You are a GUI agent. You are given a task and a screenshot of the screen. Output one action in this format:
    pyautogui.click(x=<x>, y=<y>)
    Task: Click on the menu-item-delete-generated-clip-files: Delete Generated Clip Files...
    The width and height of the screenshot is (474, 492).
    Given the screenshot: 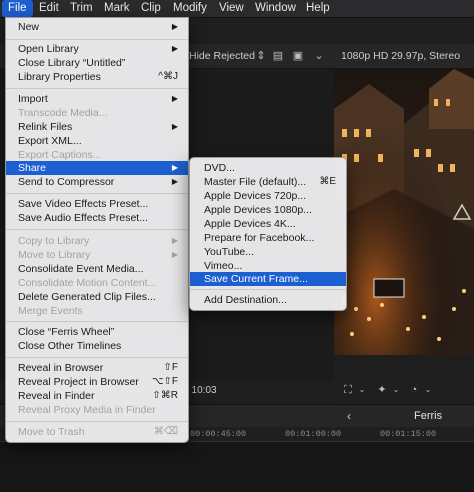 What is the action you would take?
    pyautogui.click(x=97, y=297)
    